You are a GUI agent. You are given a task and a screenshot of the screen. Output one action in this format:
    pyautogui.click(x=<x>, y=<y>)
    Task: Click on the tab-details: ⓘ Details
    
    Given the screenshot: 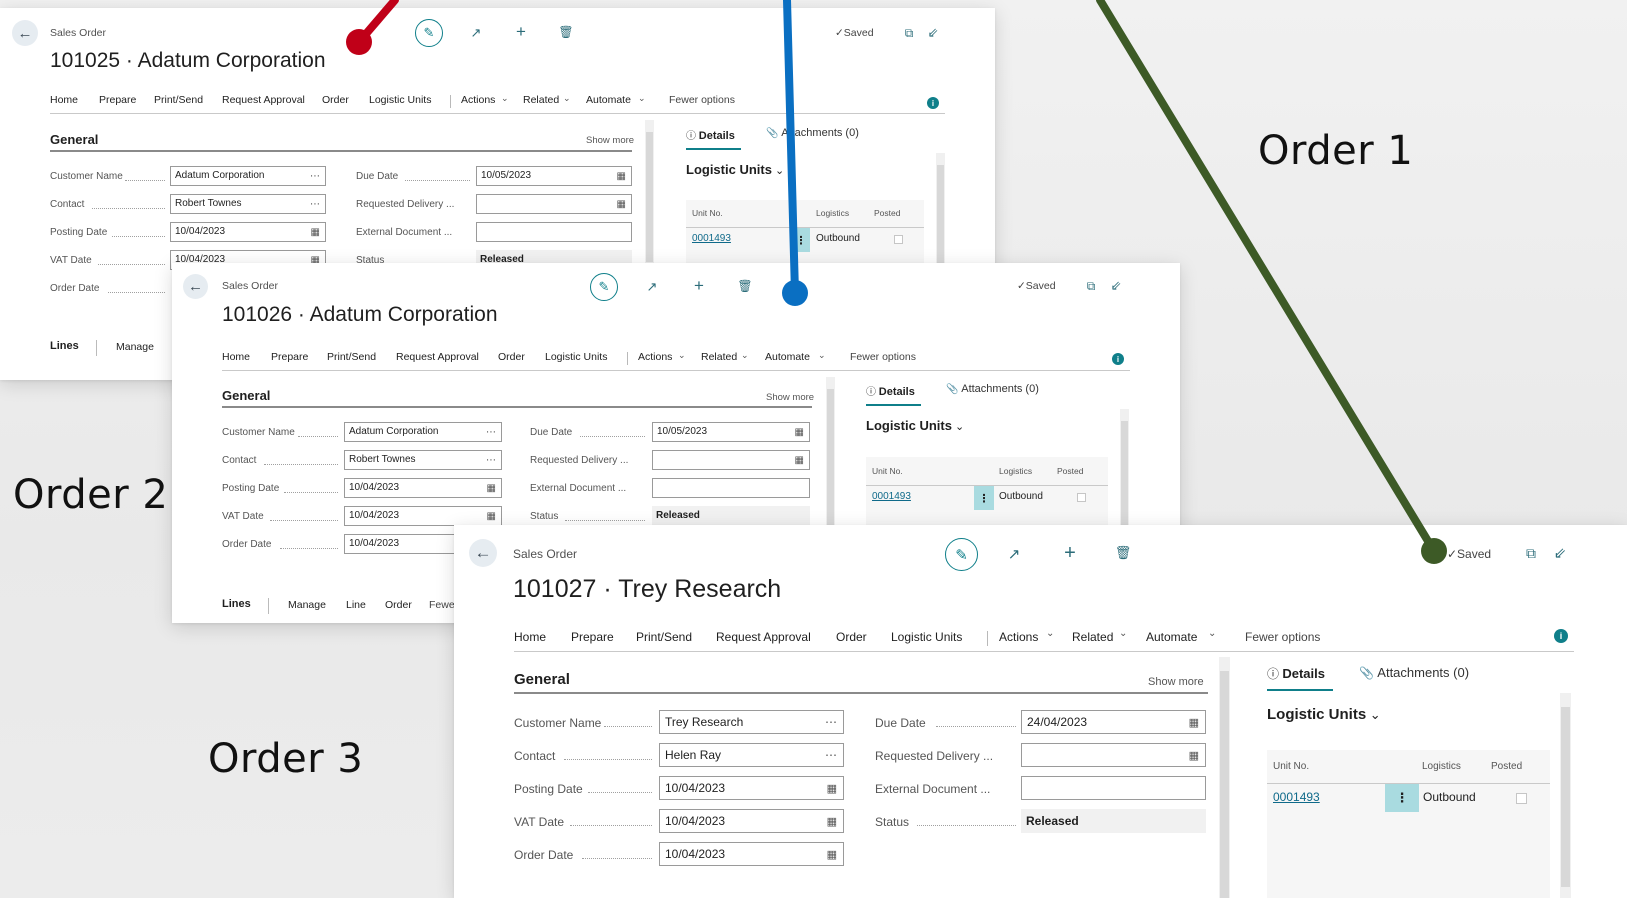 What is the action you would take?
    pyautogui.click(x=1296, y=673)
    